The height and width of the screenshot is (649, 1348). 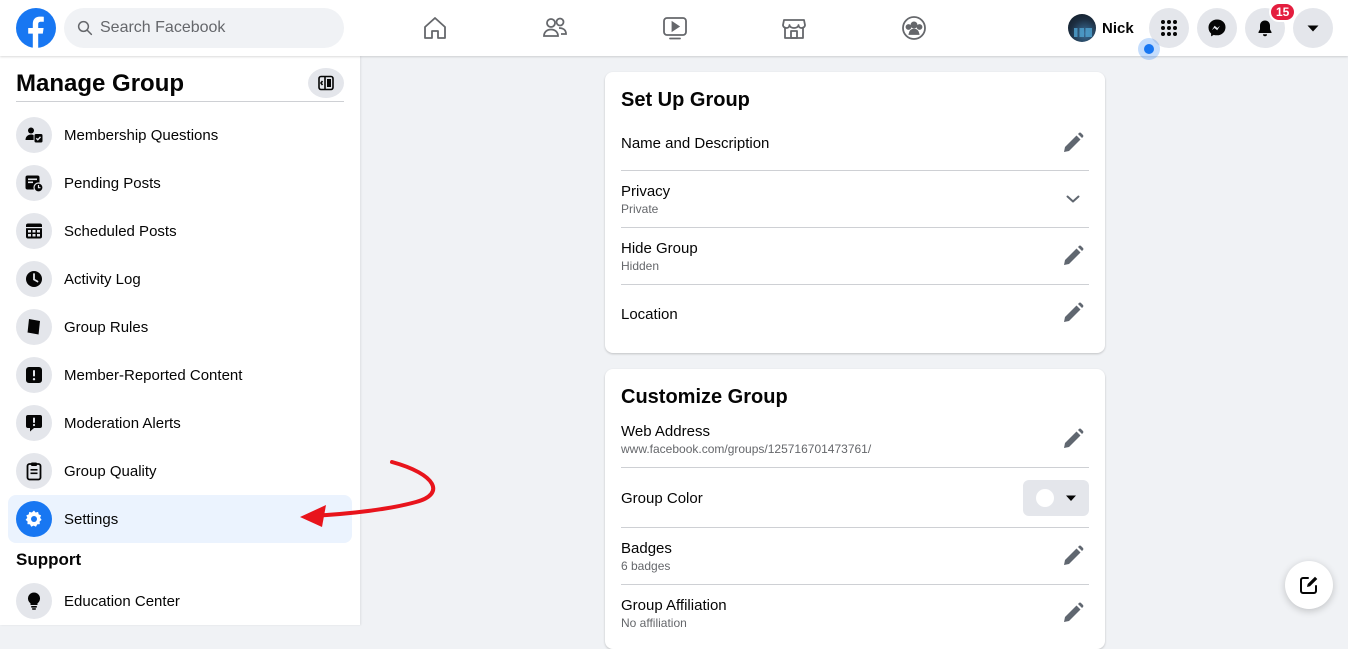 I want to click on sidebar-item-label: Membership Questions, so click(x=141, y=135).